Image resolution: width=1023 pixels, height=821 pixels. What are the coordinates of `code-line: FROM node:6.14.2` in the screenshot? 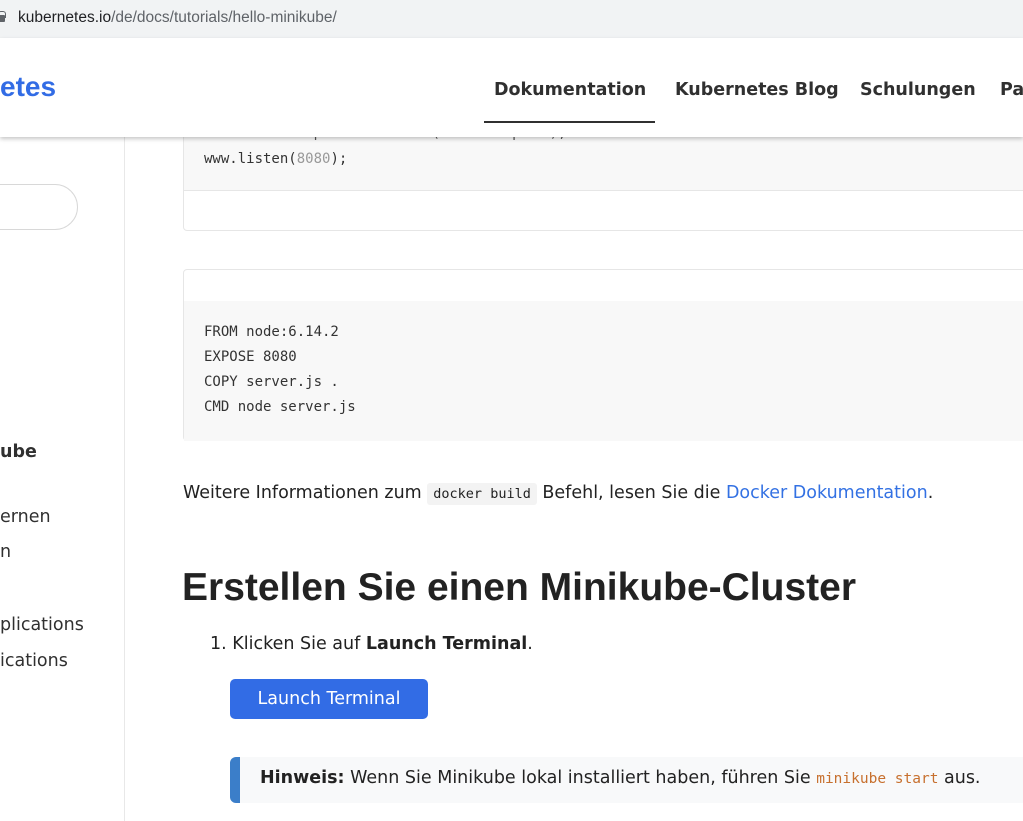 It's located at (271, 332).